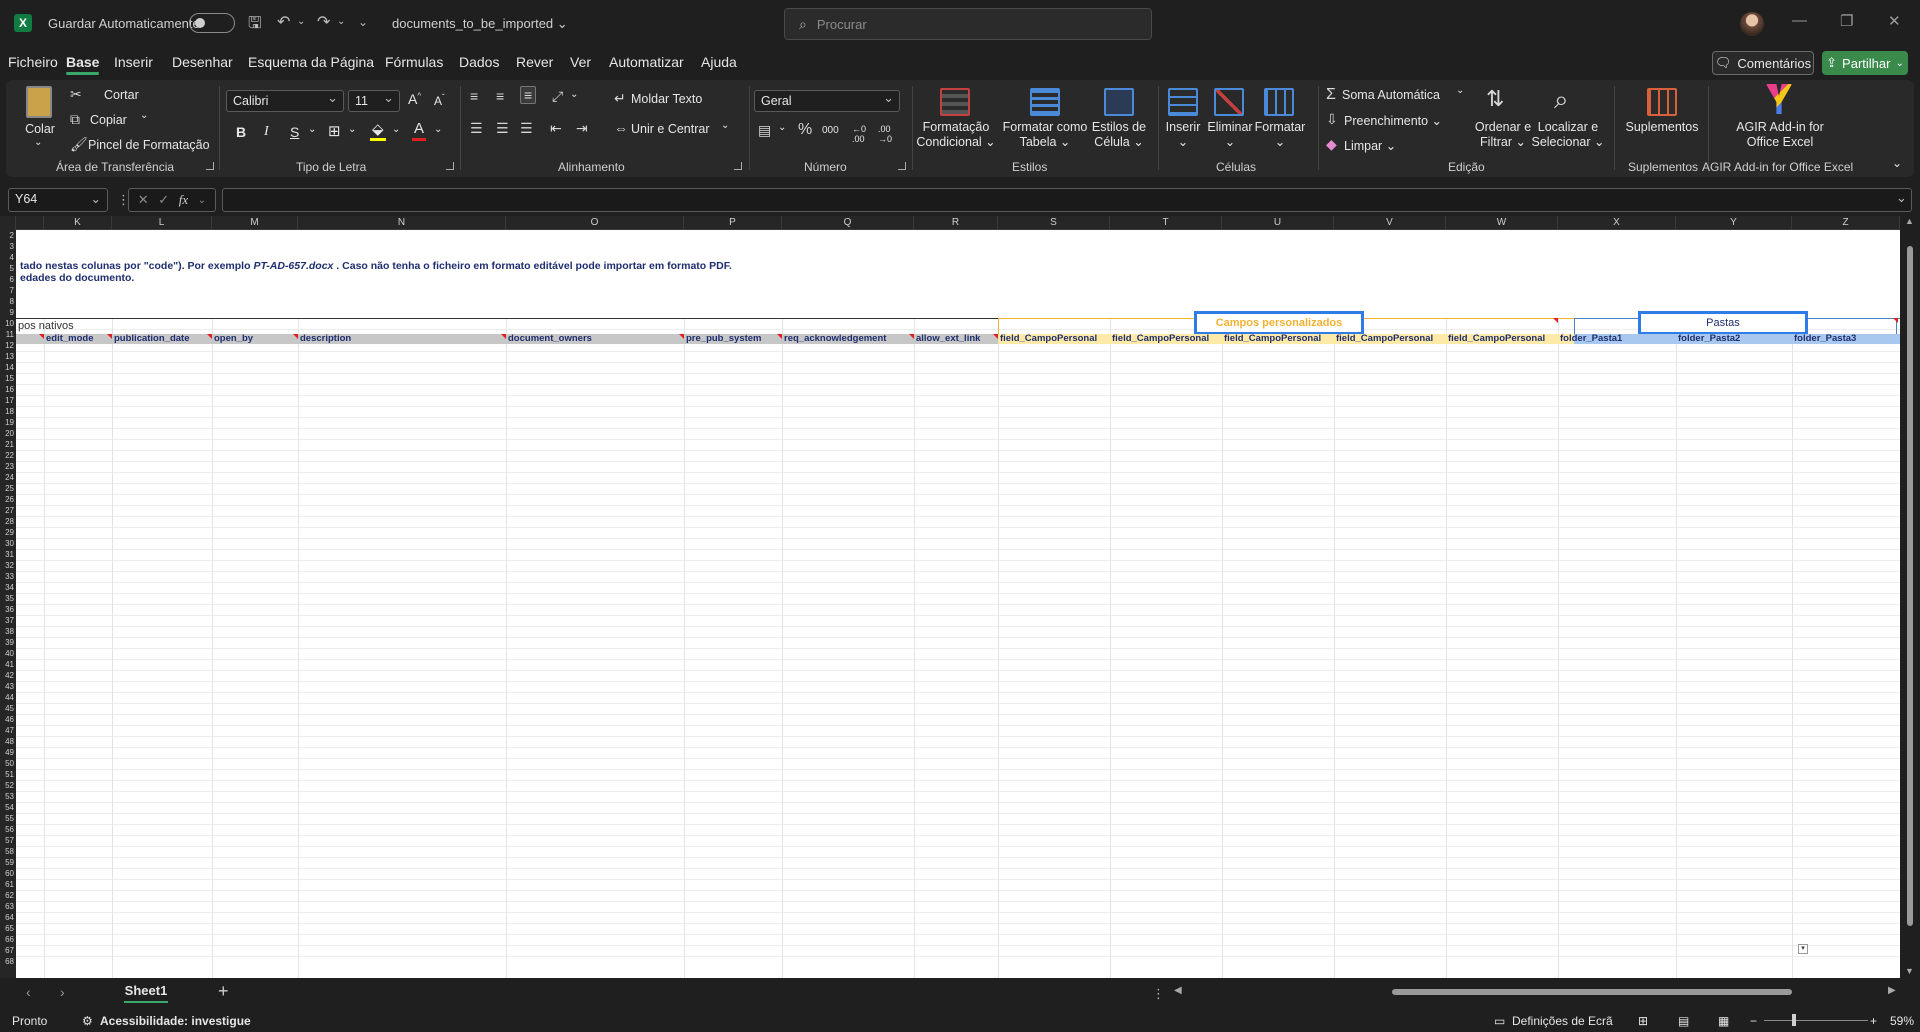  I want to click on tab-ver: Ver, so click(580, 62).